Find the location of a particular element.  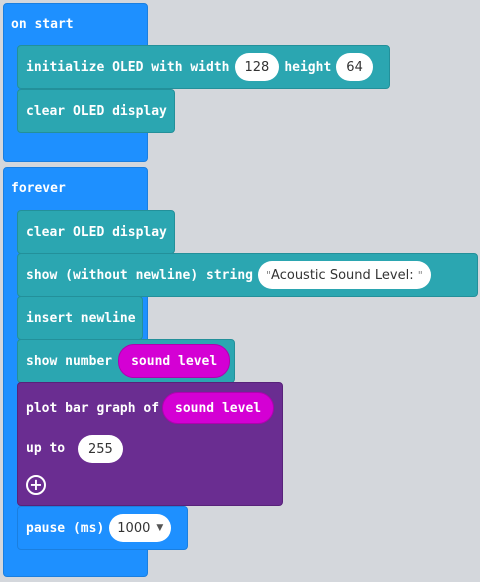

string-value: Acoustic Sound Level: is located at coordinates (344, 275).